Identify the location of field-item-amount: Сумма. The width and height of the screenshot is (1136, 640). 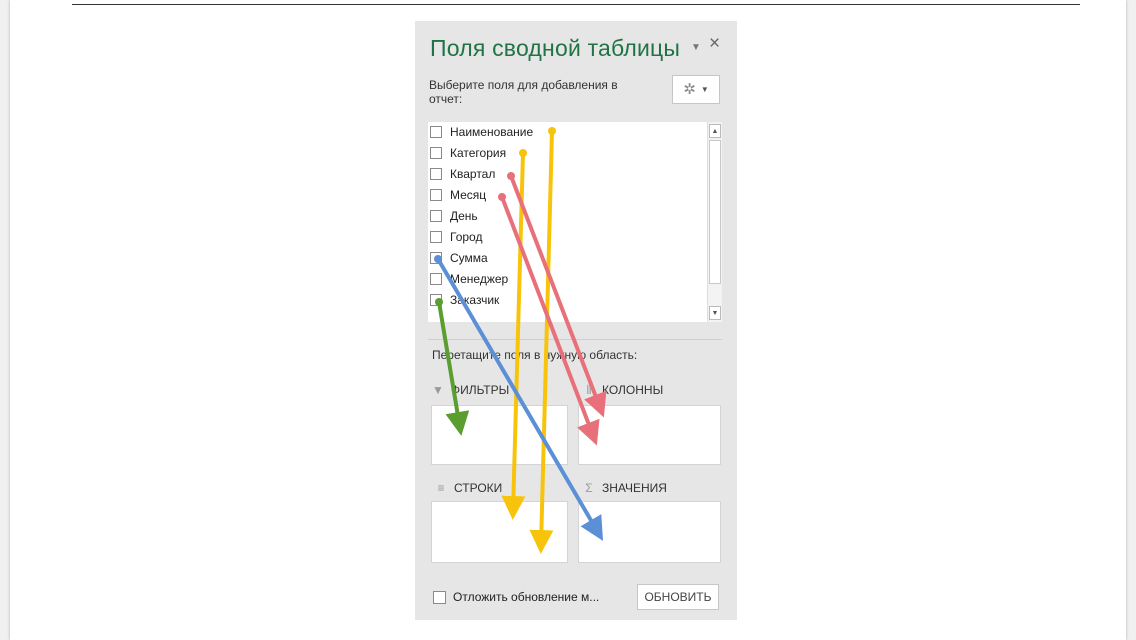
(459, 258).